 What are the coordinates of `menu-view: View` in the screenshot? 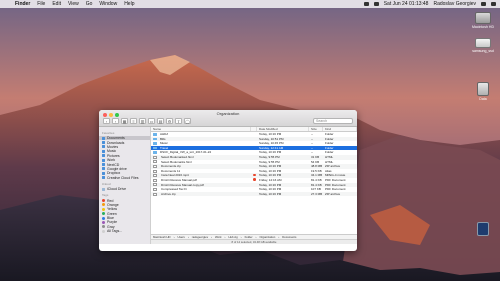 It's located at (73, 4).